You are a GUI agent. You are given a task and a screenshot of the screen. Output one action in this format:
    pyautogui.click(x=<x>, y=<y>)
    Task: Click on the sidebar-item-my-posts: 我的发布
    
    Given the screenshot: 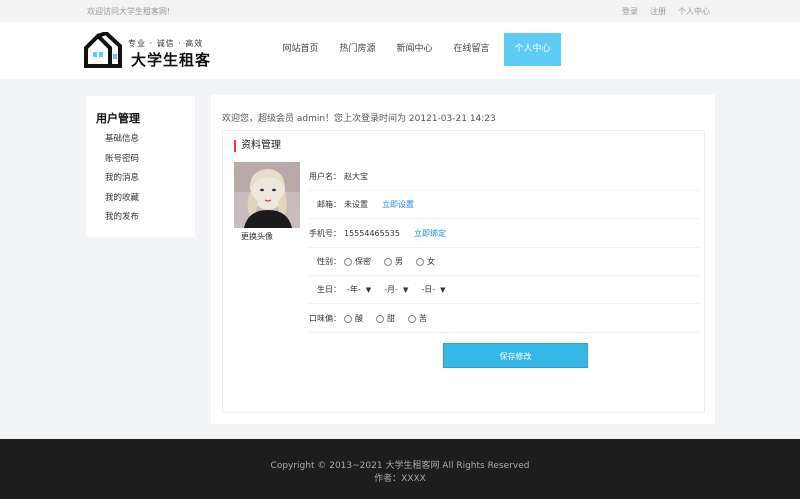 What is the action you would take?
    pyautogui.click(x=122, y=216)
    